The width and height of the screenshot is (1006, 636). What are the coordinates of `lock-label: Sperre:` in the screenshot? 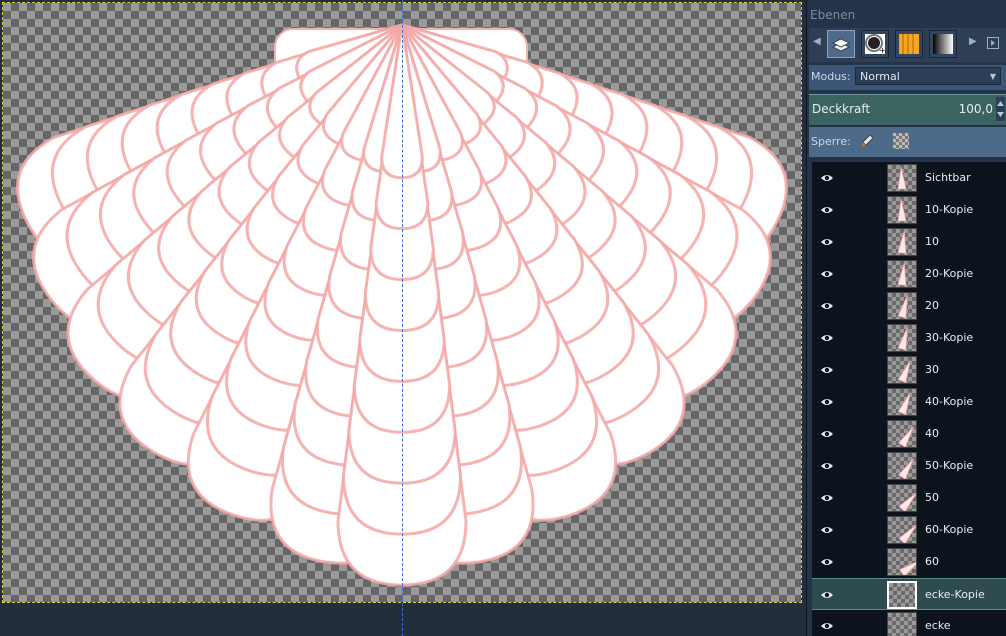 It's located at (831, 141).